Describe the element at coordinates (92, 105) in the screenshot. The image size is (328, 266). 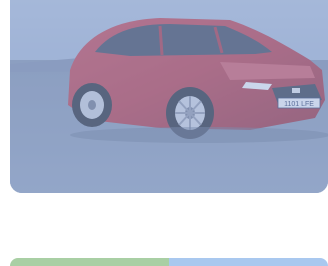
I see `rear-wheel` at that location.